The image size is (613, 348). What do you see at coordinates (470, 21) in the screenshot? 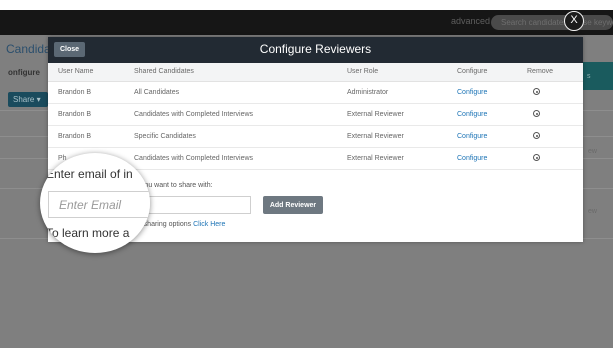
I see `advanced-search-link: advanced` at bounding box center [470, 21].